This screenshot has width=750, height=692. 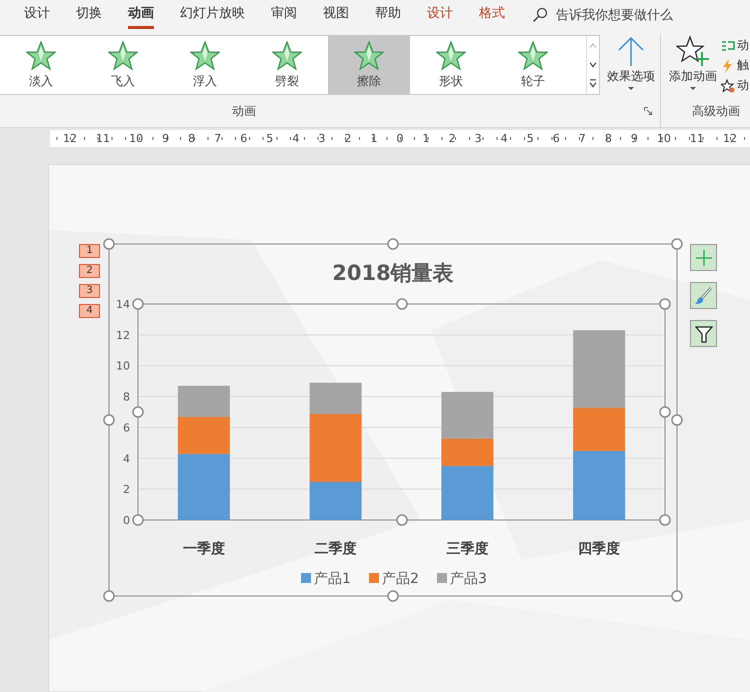 I want to click on category-label: 四季度, so click(x=599, y=549).